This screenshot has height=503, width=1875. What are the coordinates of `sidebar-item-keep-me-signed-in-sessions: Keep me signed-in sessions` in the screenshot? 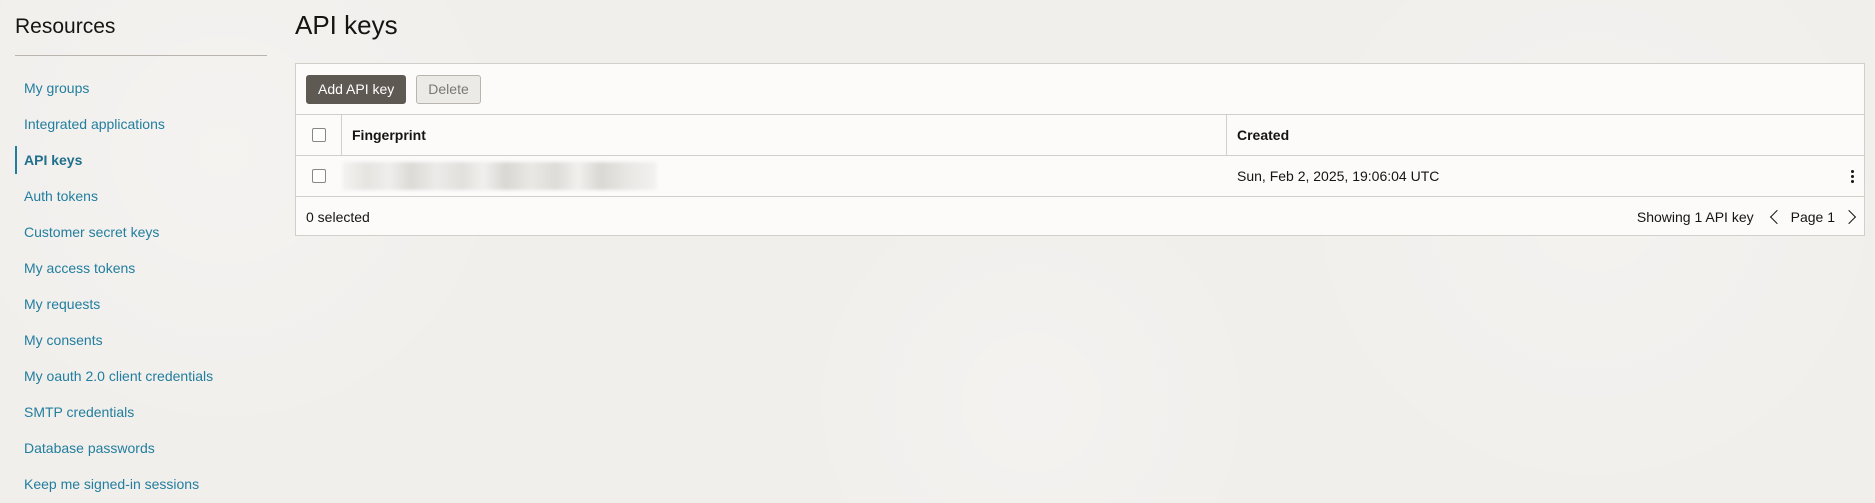 It's located at (141, 484).